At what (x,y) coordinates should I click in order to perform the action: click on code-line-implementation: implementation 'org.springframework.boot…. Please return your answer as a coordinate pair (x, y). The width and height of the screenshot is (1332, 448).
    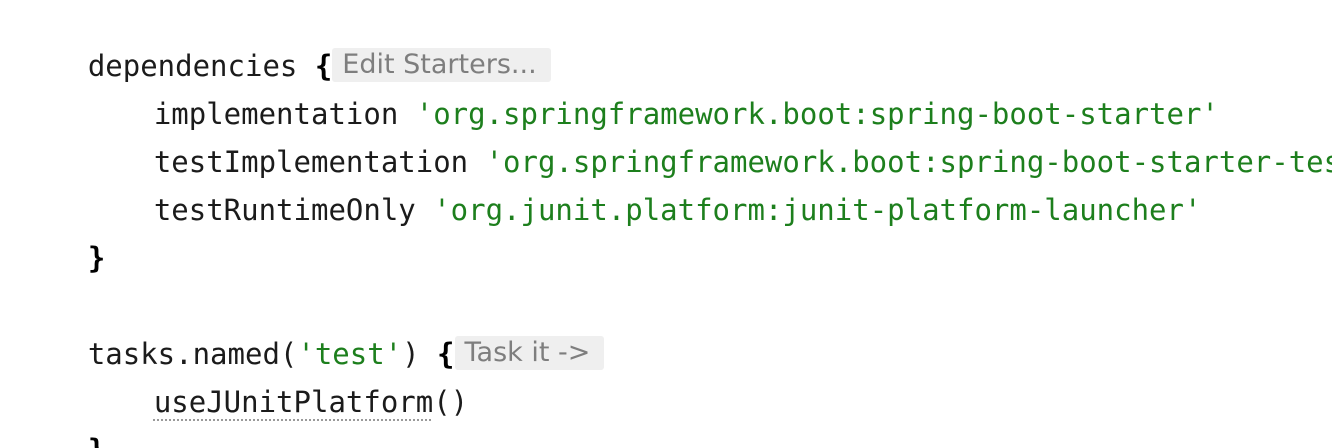
    Looking at the image, I should click on (651, 92).